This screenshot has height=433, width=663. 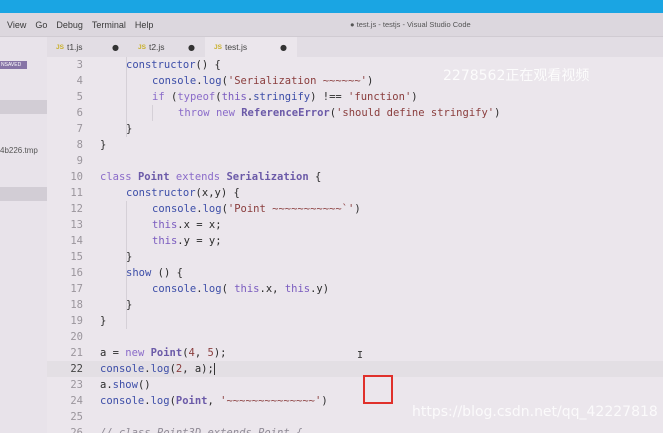 What do you see at coordinates (76, 321) in the screenshot?
I see `line-number: 19` at bounding box center [76, 321].